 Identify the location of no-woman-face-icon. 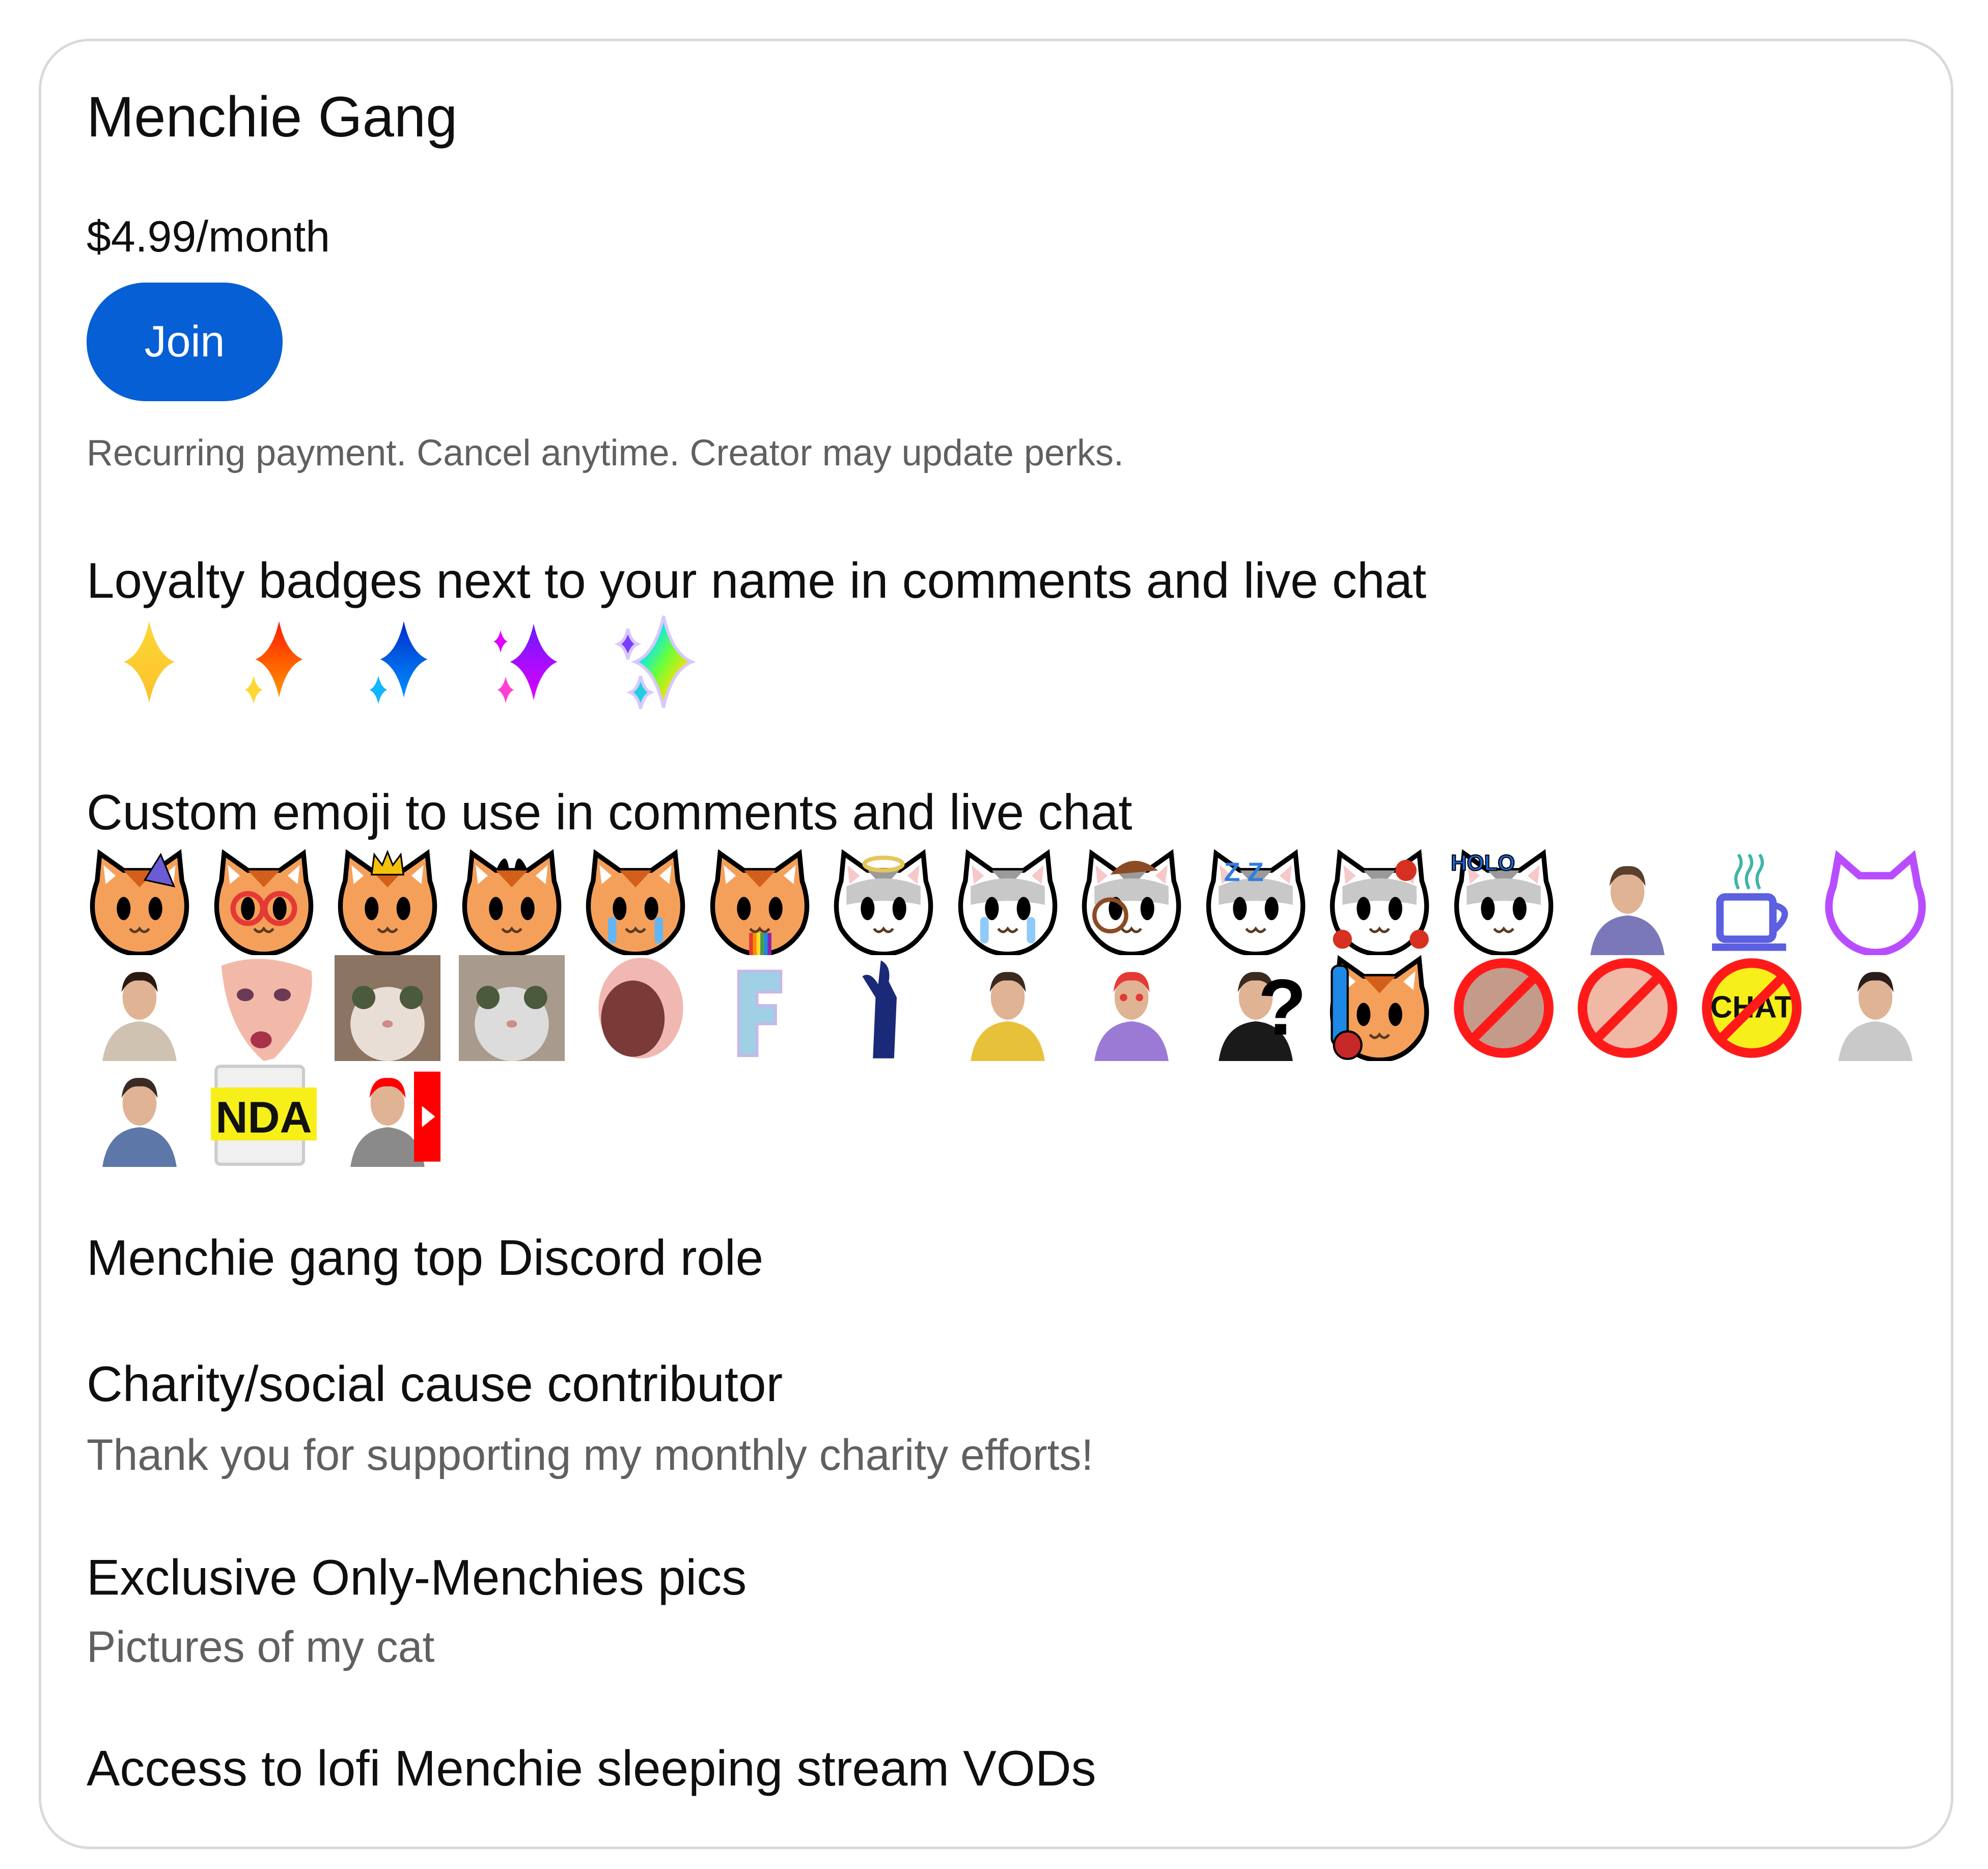
(1627, 1008).